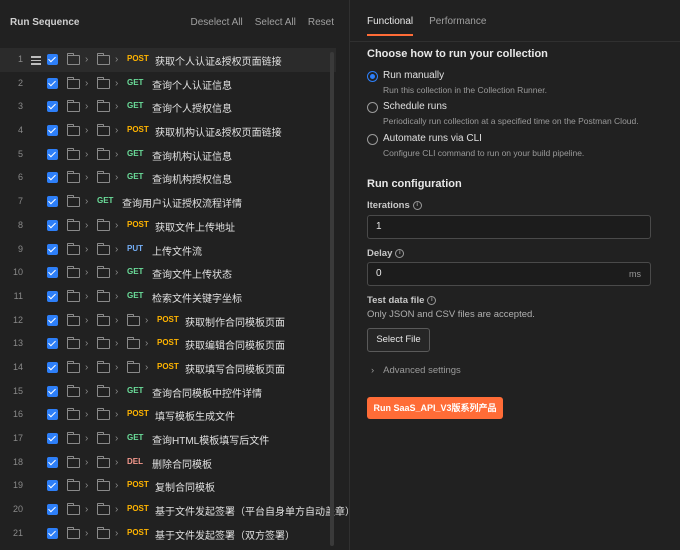 This screenshot has width=680, height=550. I want to click on request-name: 获取机构认证&授权页面链接, so click(218, 134).